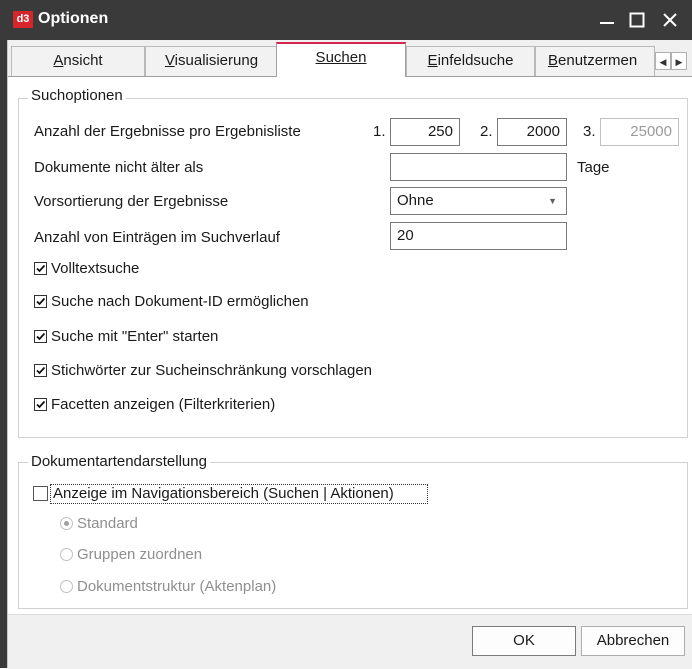 This screenshot has width=692, height=669. What do you see at coordinates (593, 167) in the screenshot?
I see `days-unit-label: Tage` at bounding box center [593, 167].